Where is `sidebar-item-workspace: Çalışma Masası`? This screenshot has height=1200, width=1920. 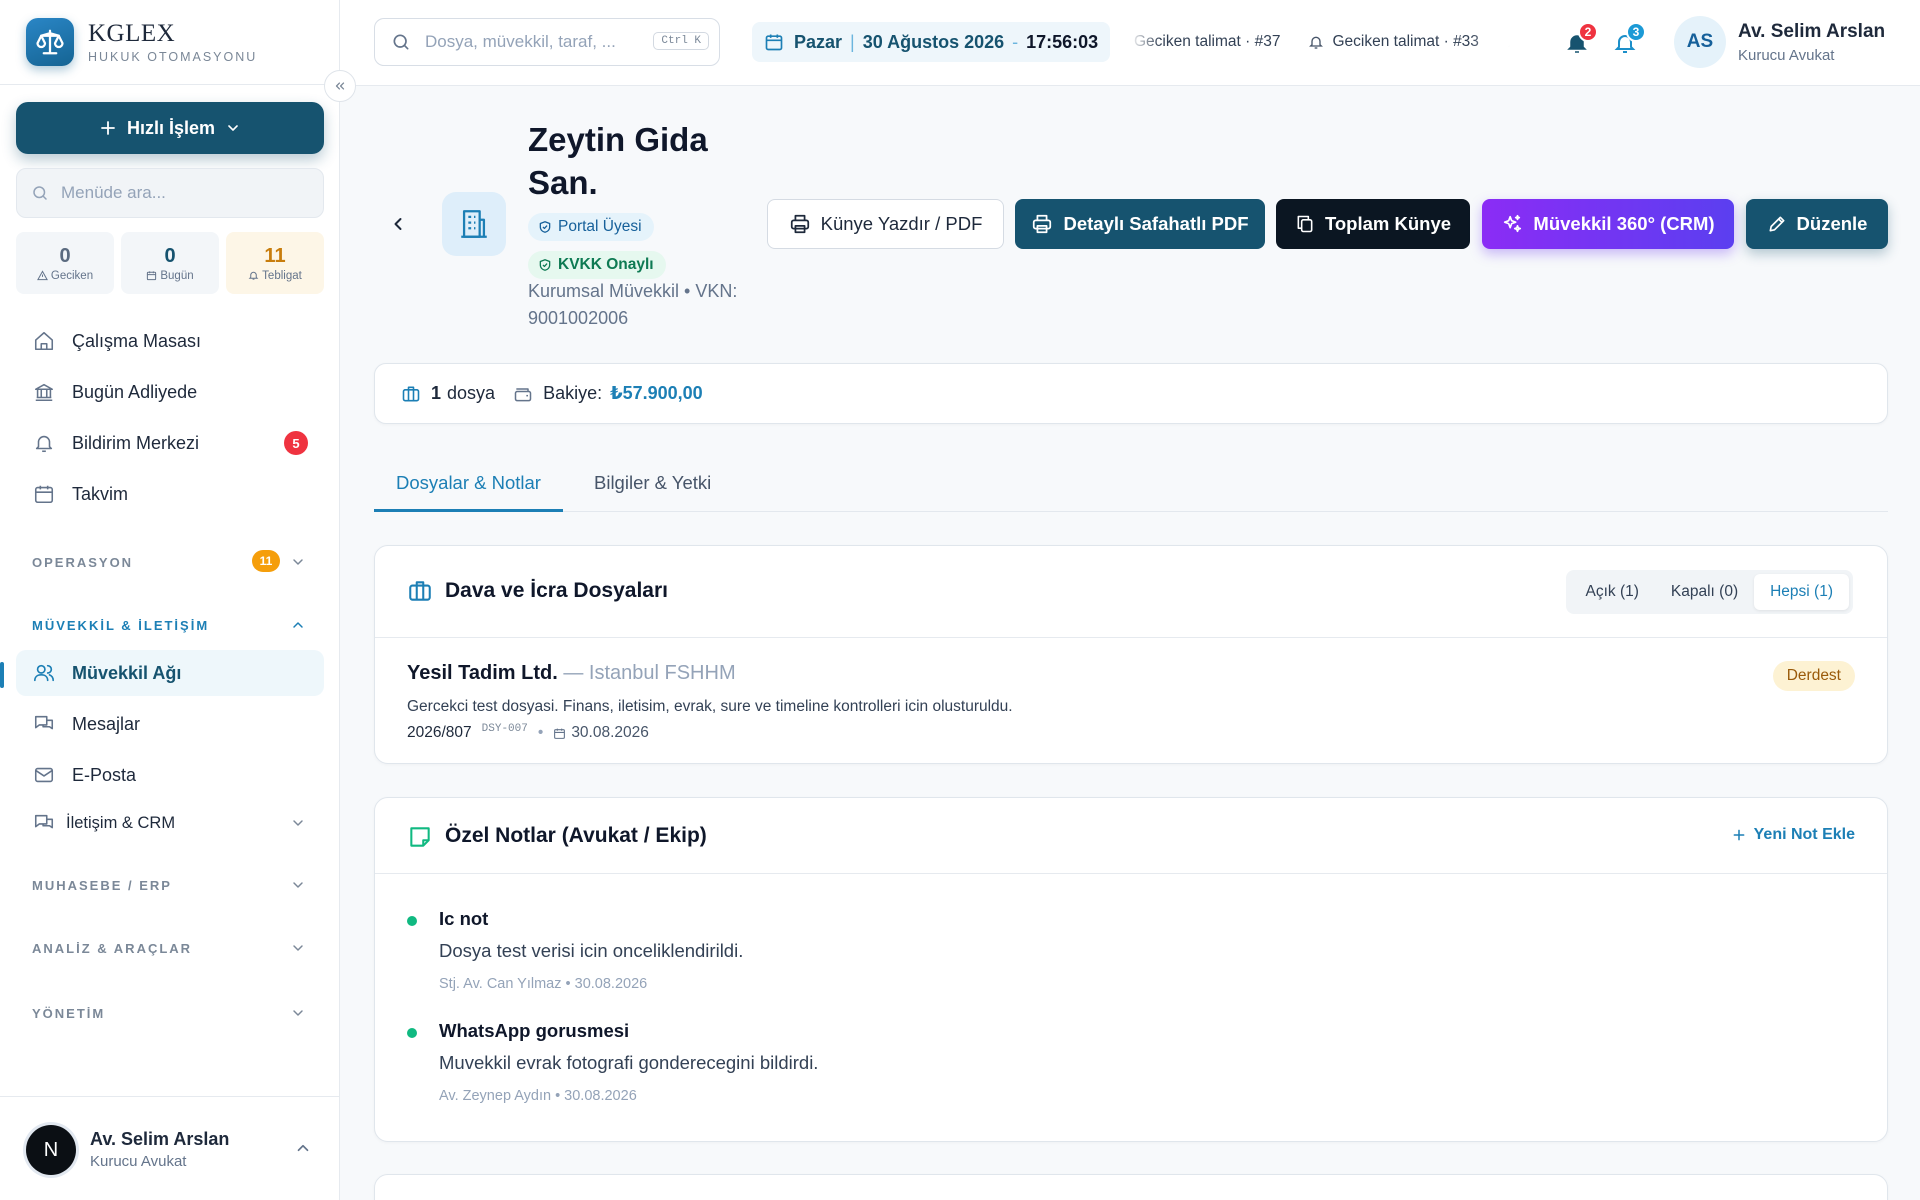
sidebar-item-workspace: Çalışma Masası is located at coordinates (170, 341).